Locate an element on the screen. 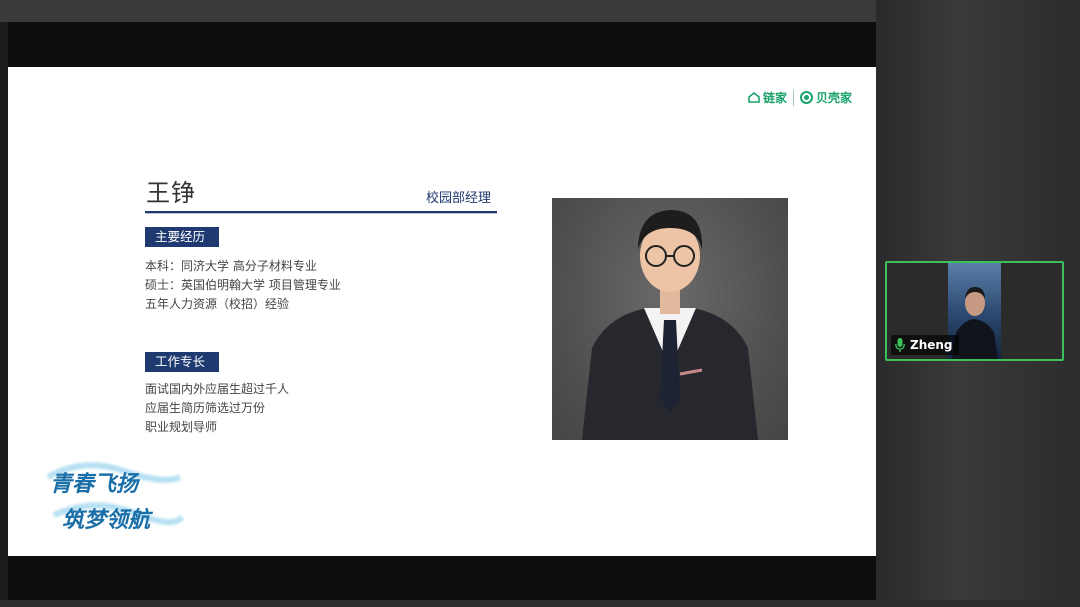  slogan-line-1: 青春飞扬 is located at coordinates (95, 484).